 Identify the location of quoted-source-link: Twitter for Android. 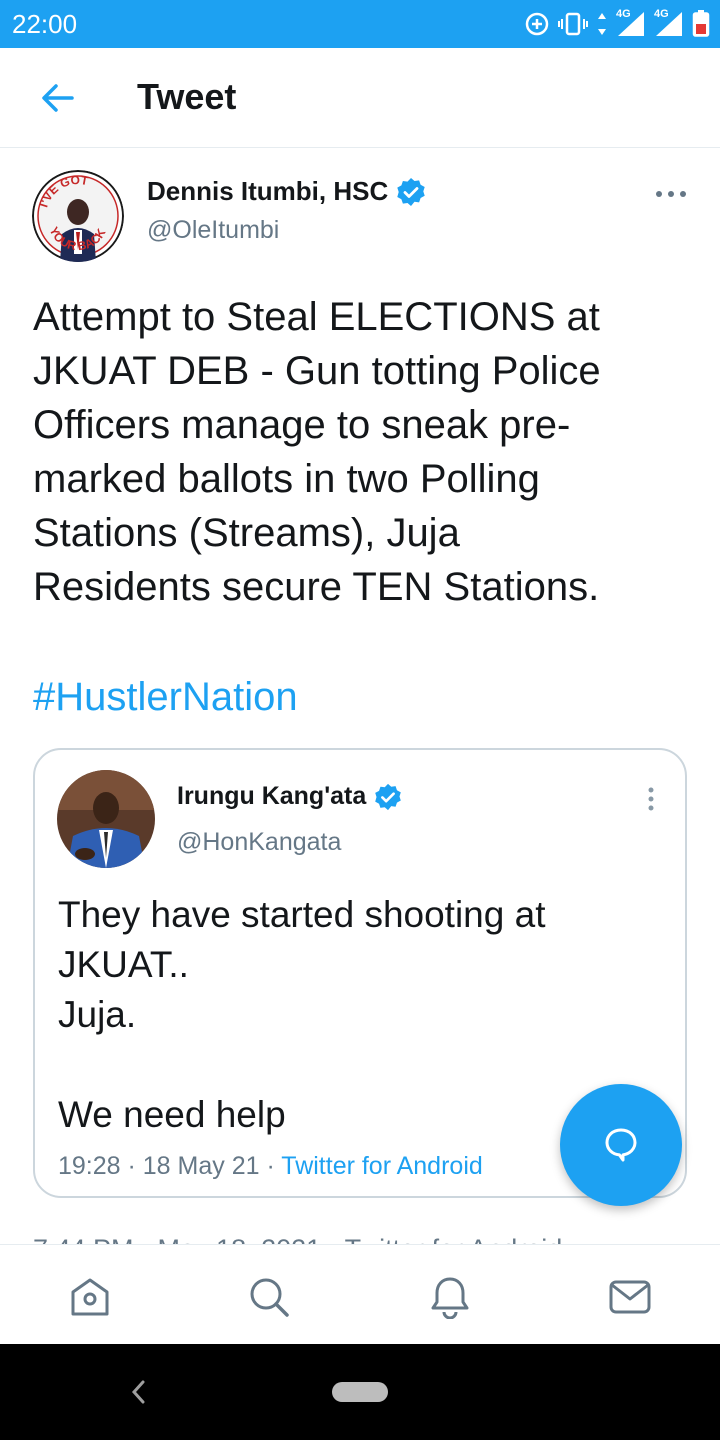
(381, 1166).